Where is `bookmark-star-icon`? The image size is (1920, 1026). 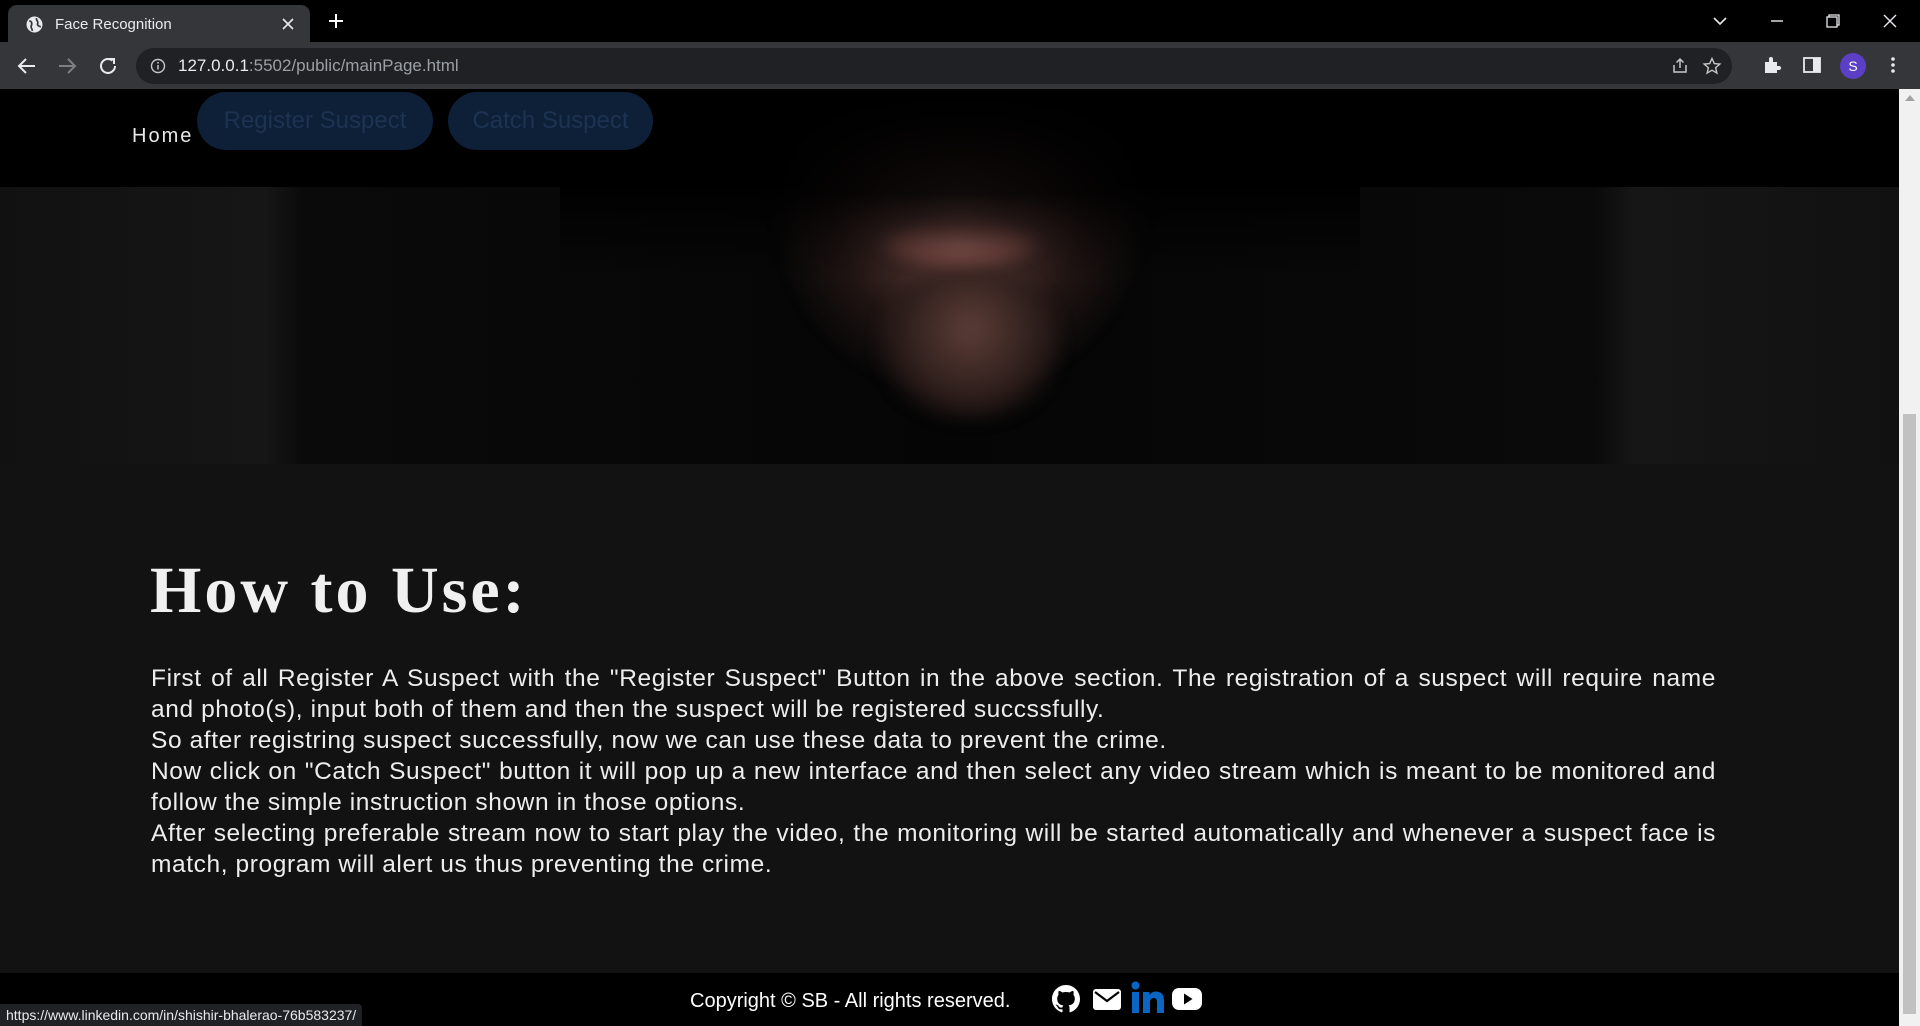
bookmark-star-icon is located at coordinates (1712, 66).